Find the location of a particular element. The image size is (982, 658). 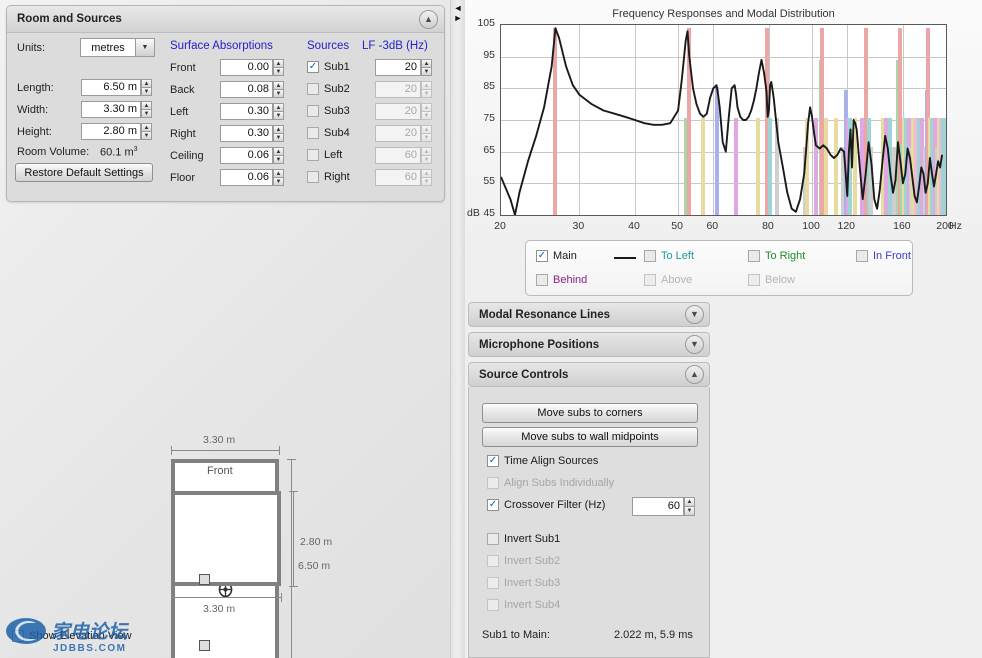

room-volume-value: 60.1 m3 is located at coordinates (119, 152).